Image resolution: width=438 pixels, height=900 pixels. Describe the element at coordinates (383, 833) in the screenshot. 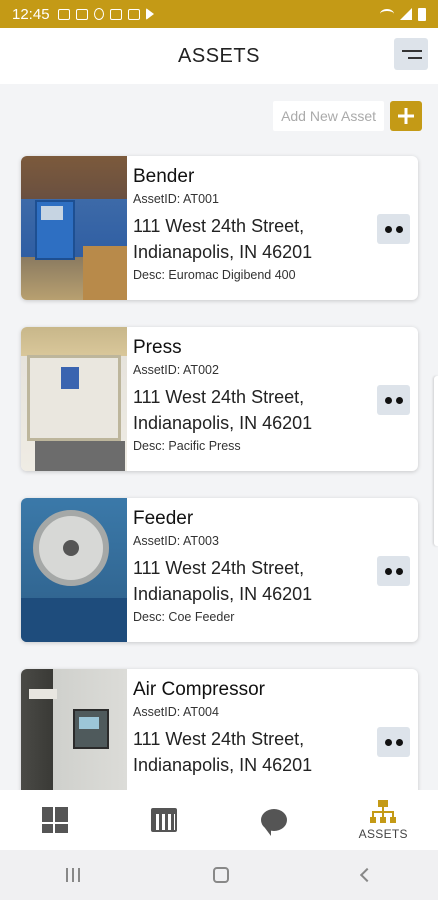

I see `nav-label-assets: ASSETS` at that location.